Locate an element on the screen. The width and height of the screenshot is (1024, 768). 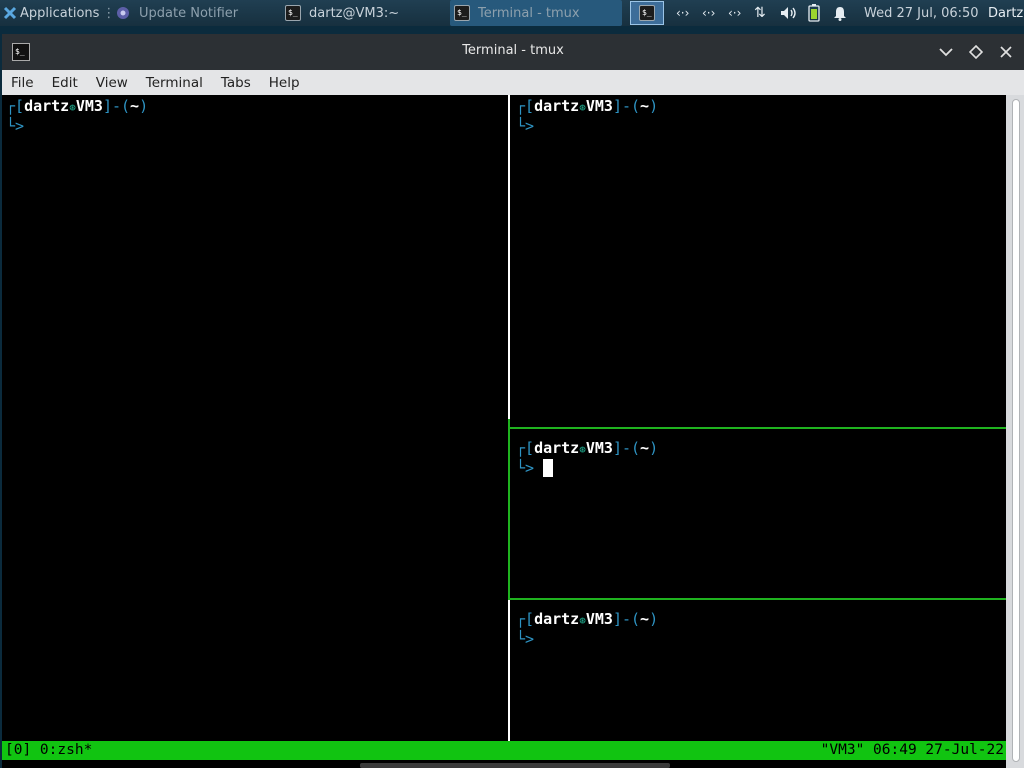
scrollbar-thumb is located at coordinates (1016, 430).